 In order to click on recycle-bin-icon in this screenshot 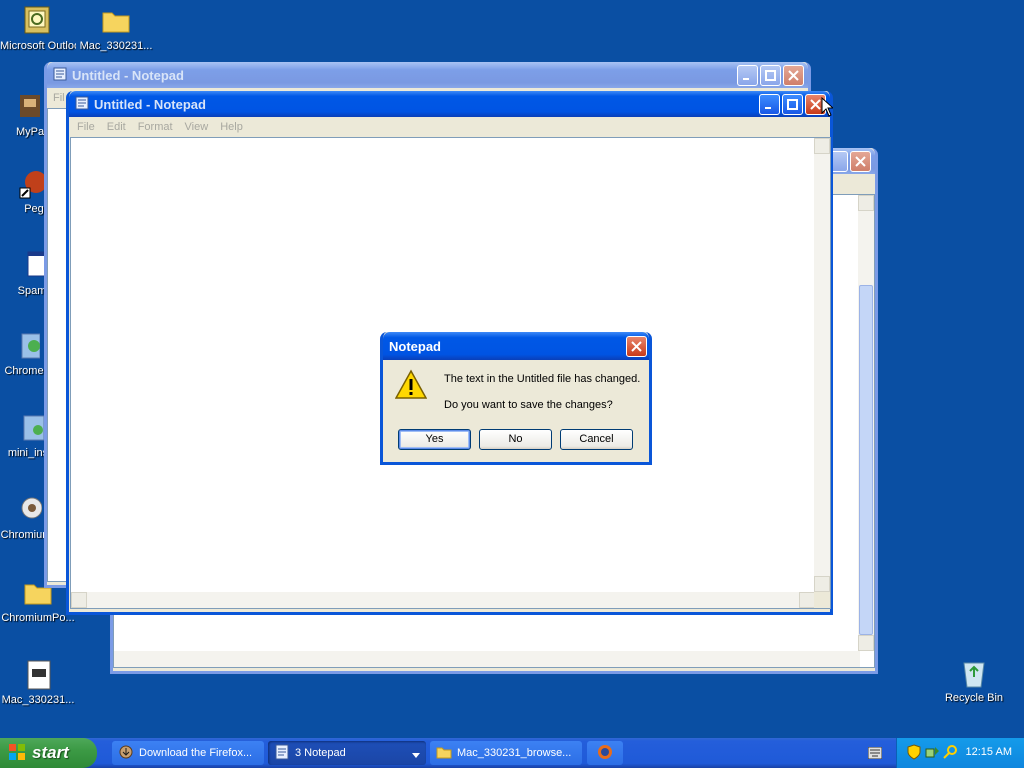, I will do `click(974, 673)`.